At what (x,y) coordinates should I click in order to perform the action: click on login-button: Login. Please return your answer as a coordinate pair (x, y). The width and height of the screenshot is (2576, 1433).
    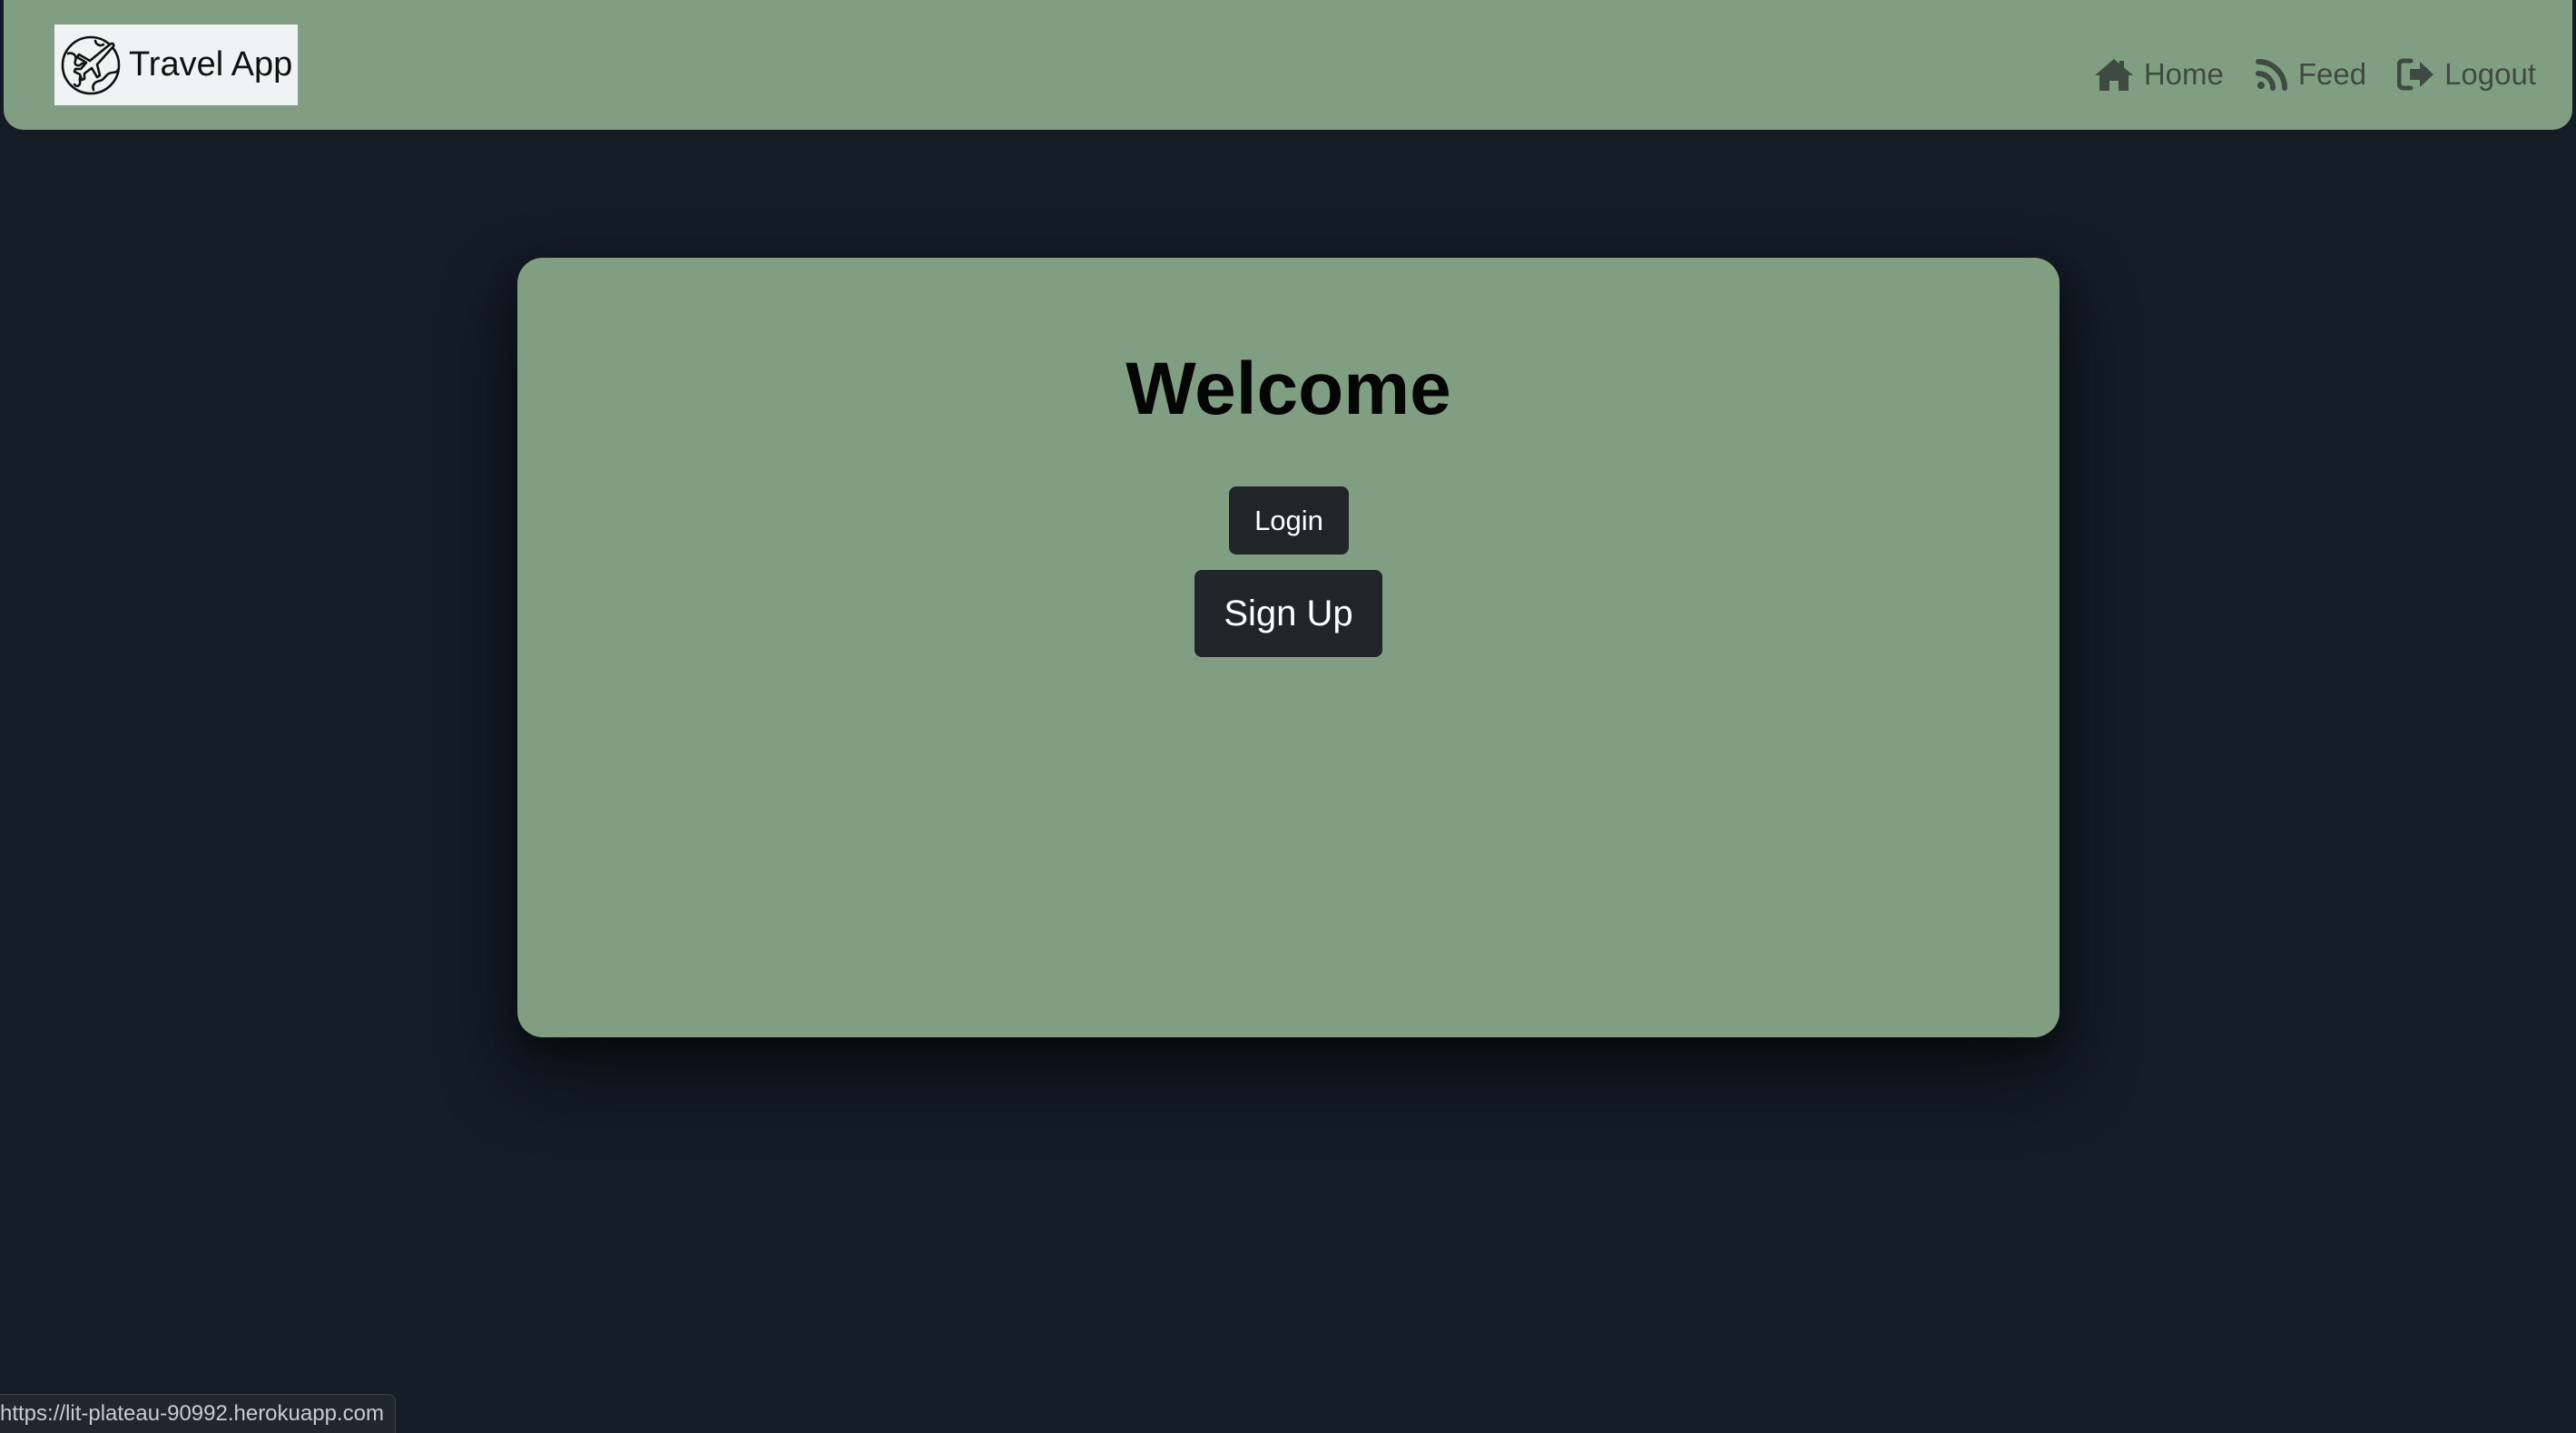
    Looking at the image, I should click on (1289, 520).